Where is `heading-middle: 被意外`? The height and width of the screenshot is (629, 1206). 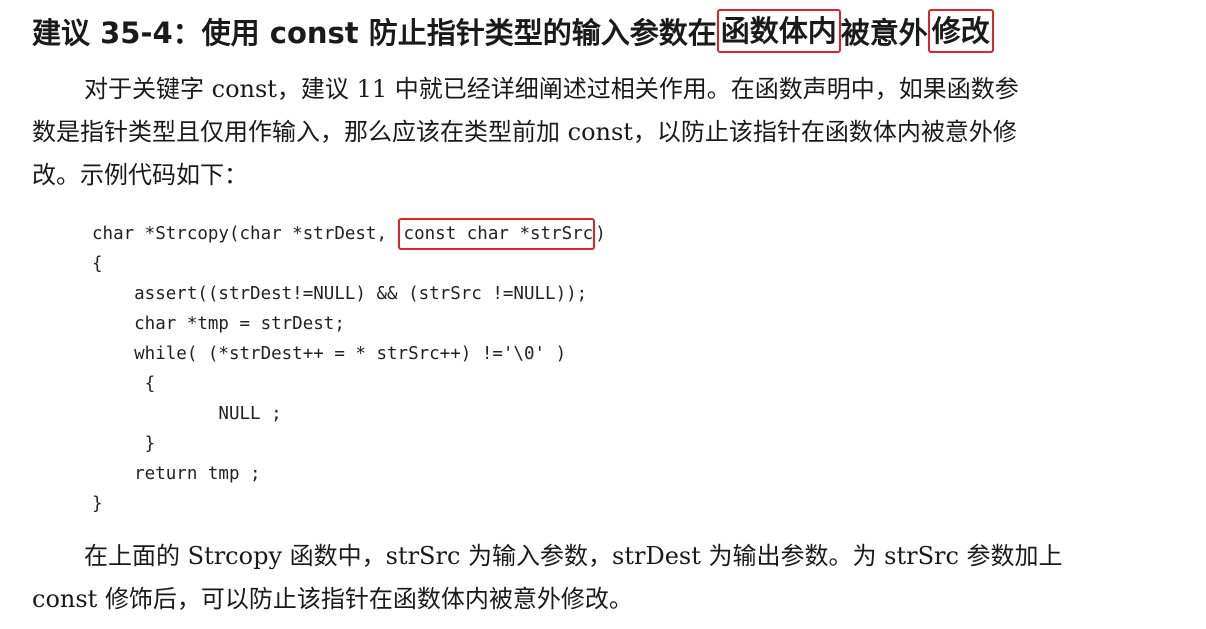
heading-middle: 被意外 is located at coordinates (884, 33).